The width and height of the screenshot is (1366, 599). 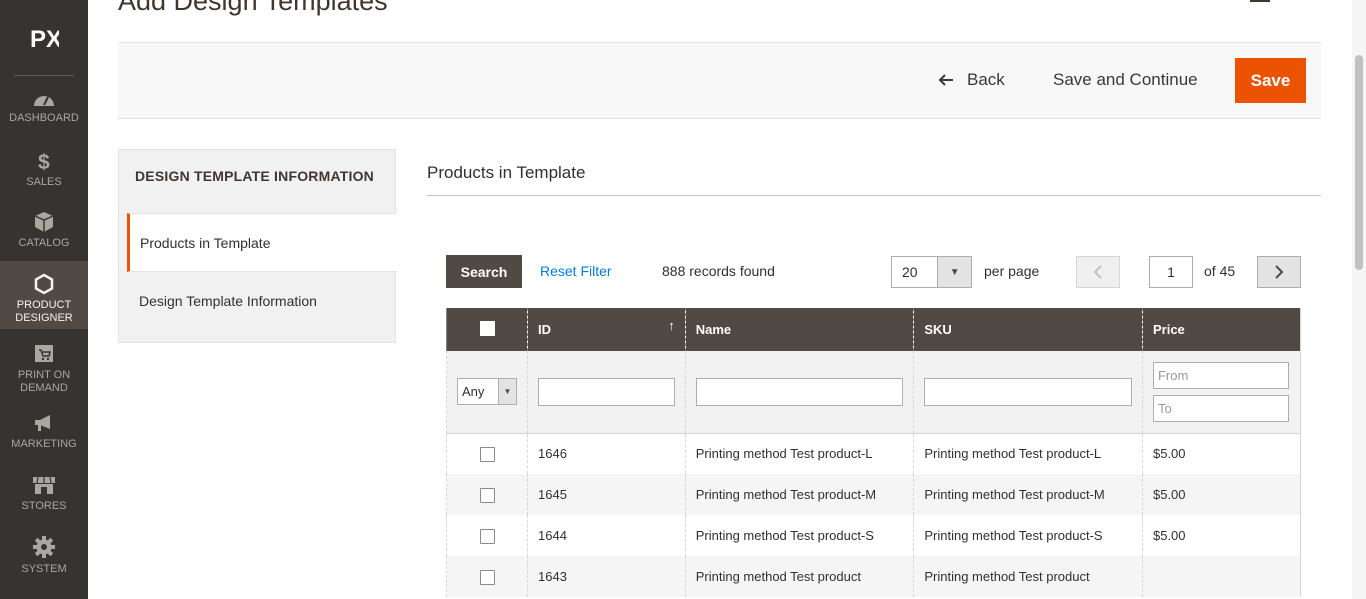 I want to click on sidebar-item-label: PRODUCT DESIGNER, so click(x=44, y=311).